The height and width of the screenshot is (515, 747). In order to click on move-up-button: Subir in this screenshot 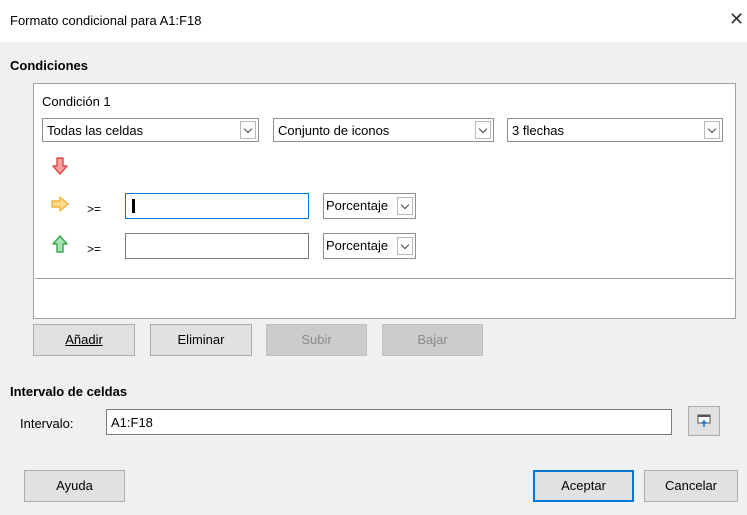, I will do `click(316, 340)`.